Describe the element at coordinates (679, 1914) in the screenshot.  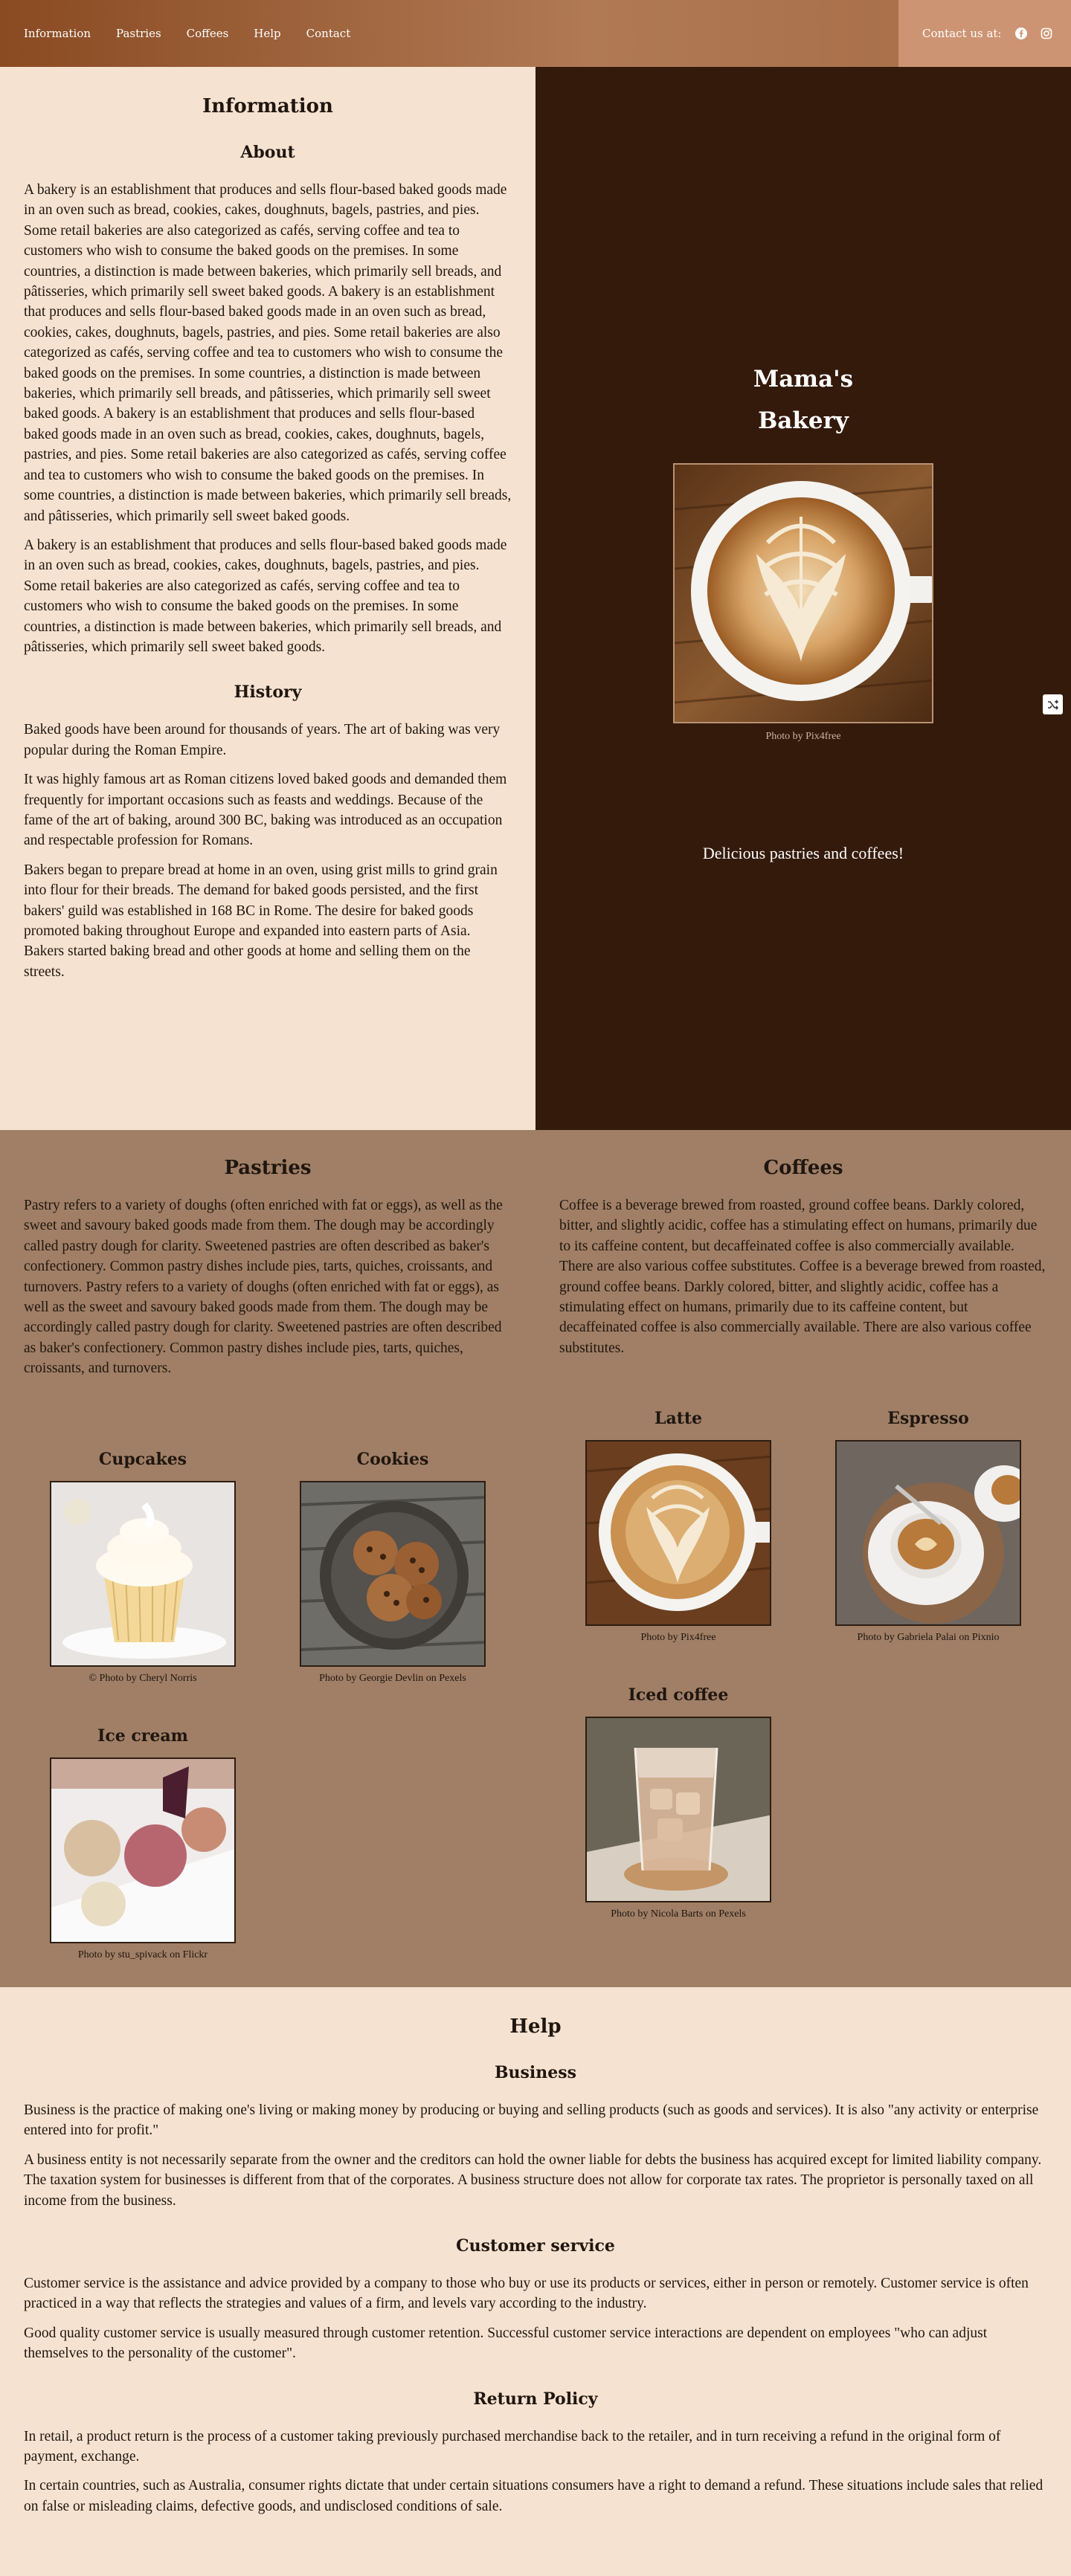
I see `iced-coffee-caption: Photo by Nicola Barts on Pexels` at that location.